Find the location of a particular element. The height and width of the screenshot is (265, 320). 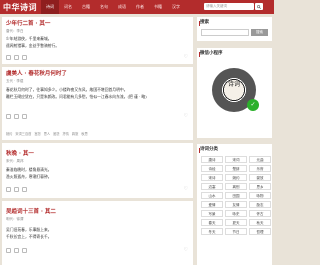

qr-code-area: 诗词 ✓ is located at coordinates (234, 86).